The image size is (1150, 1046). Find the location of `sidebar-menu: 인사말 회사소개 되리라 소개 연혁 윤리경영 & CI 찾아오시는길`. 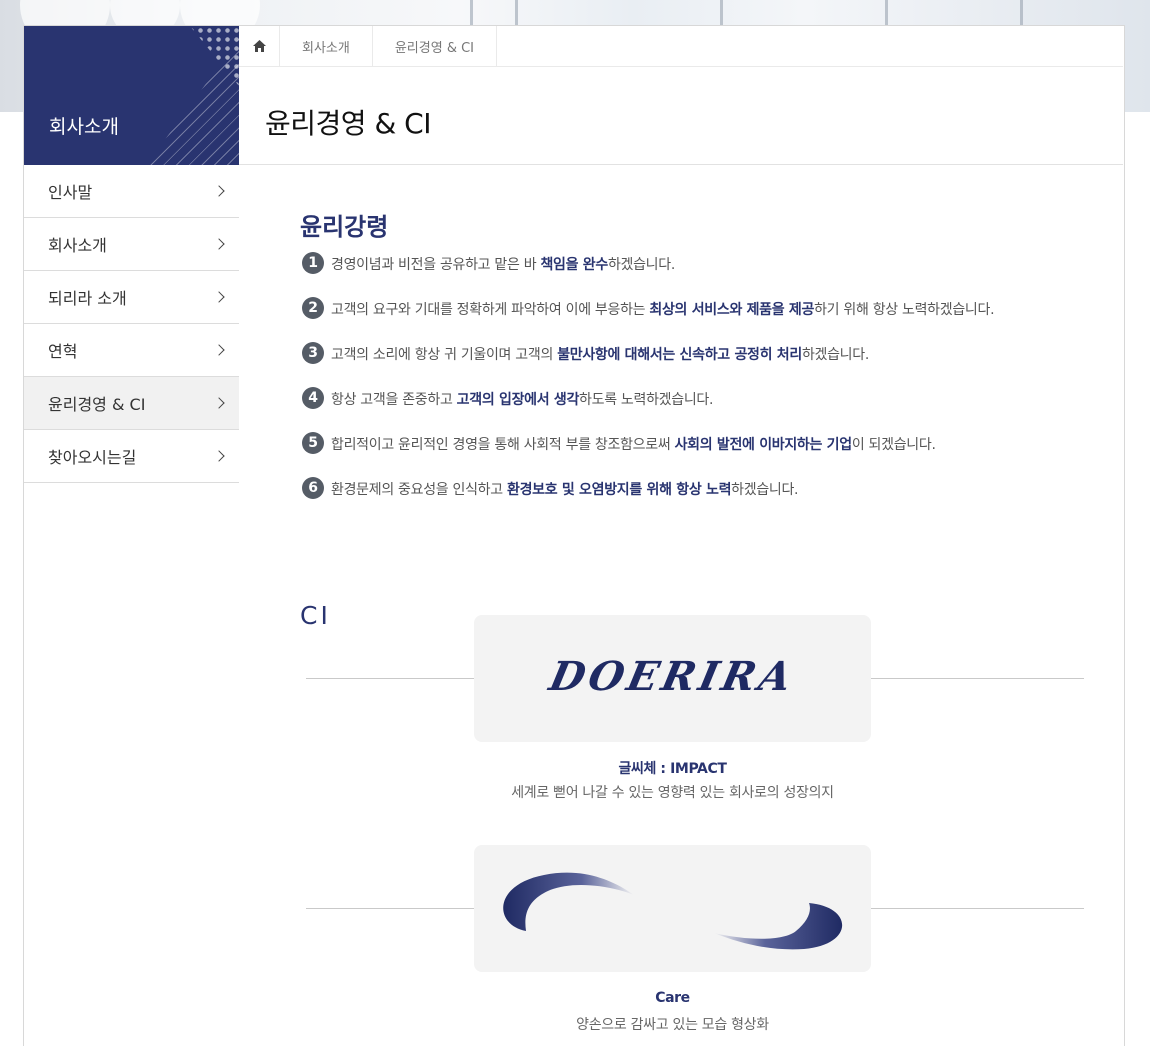

sidebar-menu: 인사말 회사소개 되리라 소개 연혁 윤리경영 & CI 찾아오시는길 is located at coordinates (131, 324).